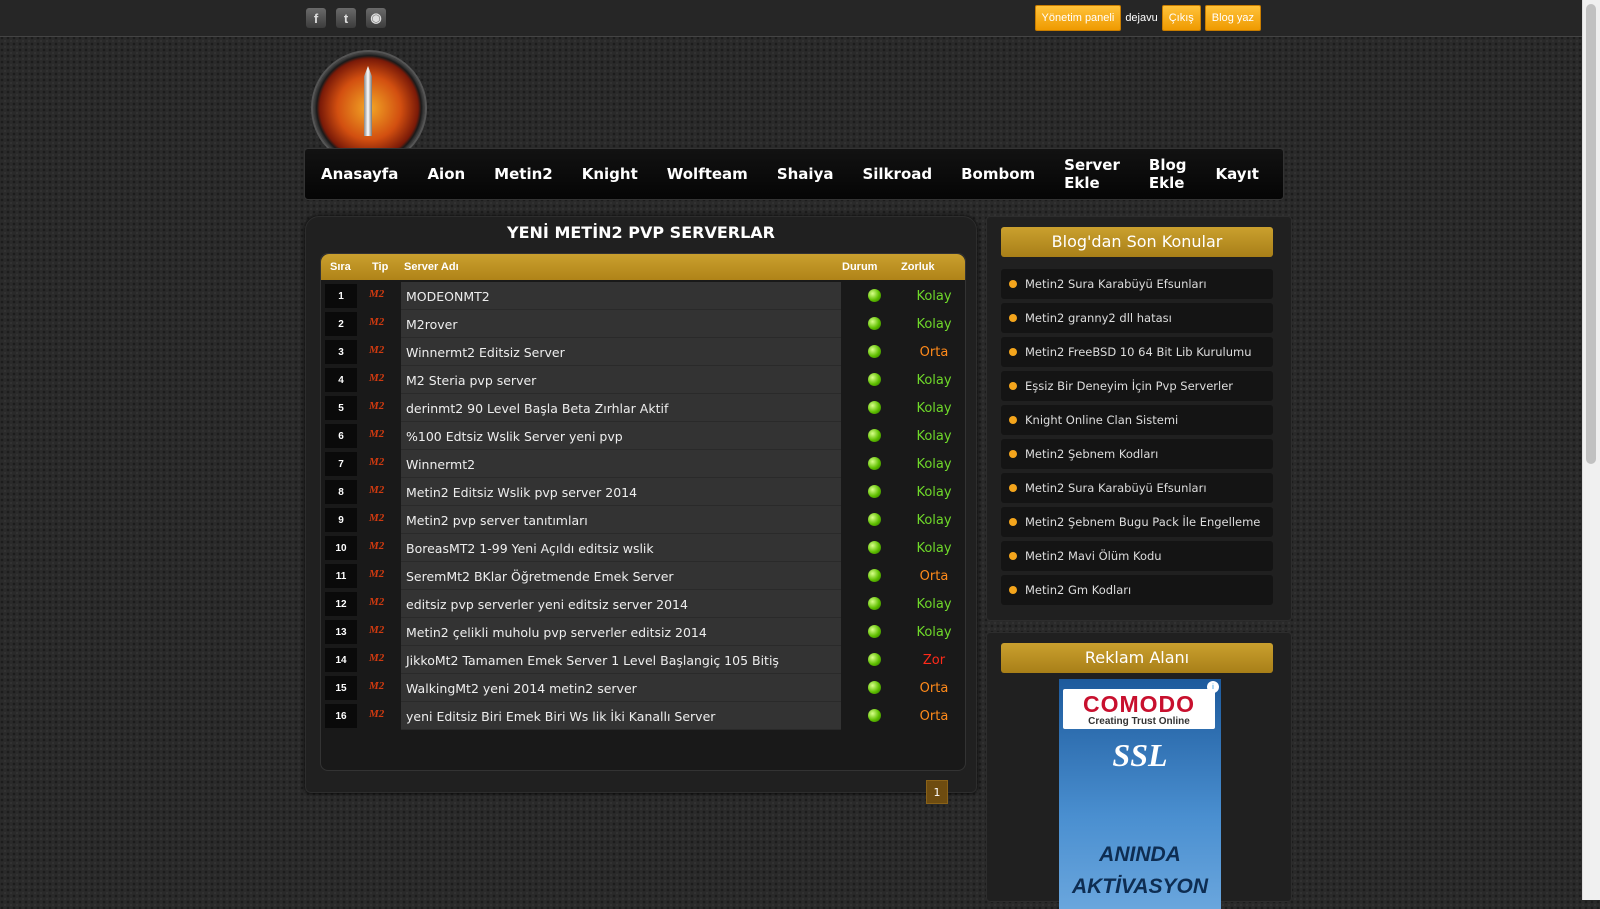 This screenshot has height=909, width=1600. I want to click on blog-post-link: Metin2 FreeBSD 10 64 Bit Lib Kurulumu, so click(1138, 352).